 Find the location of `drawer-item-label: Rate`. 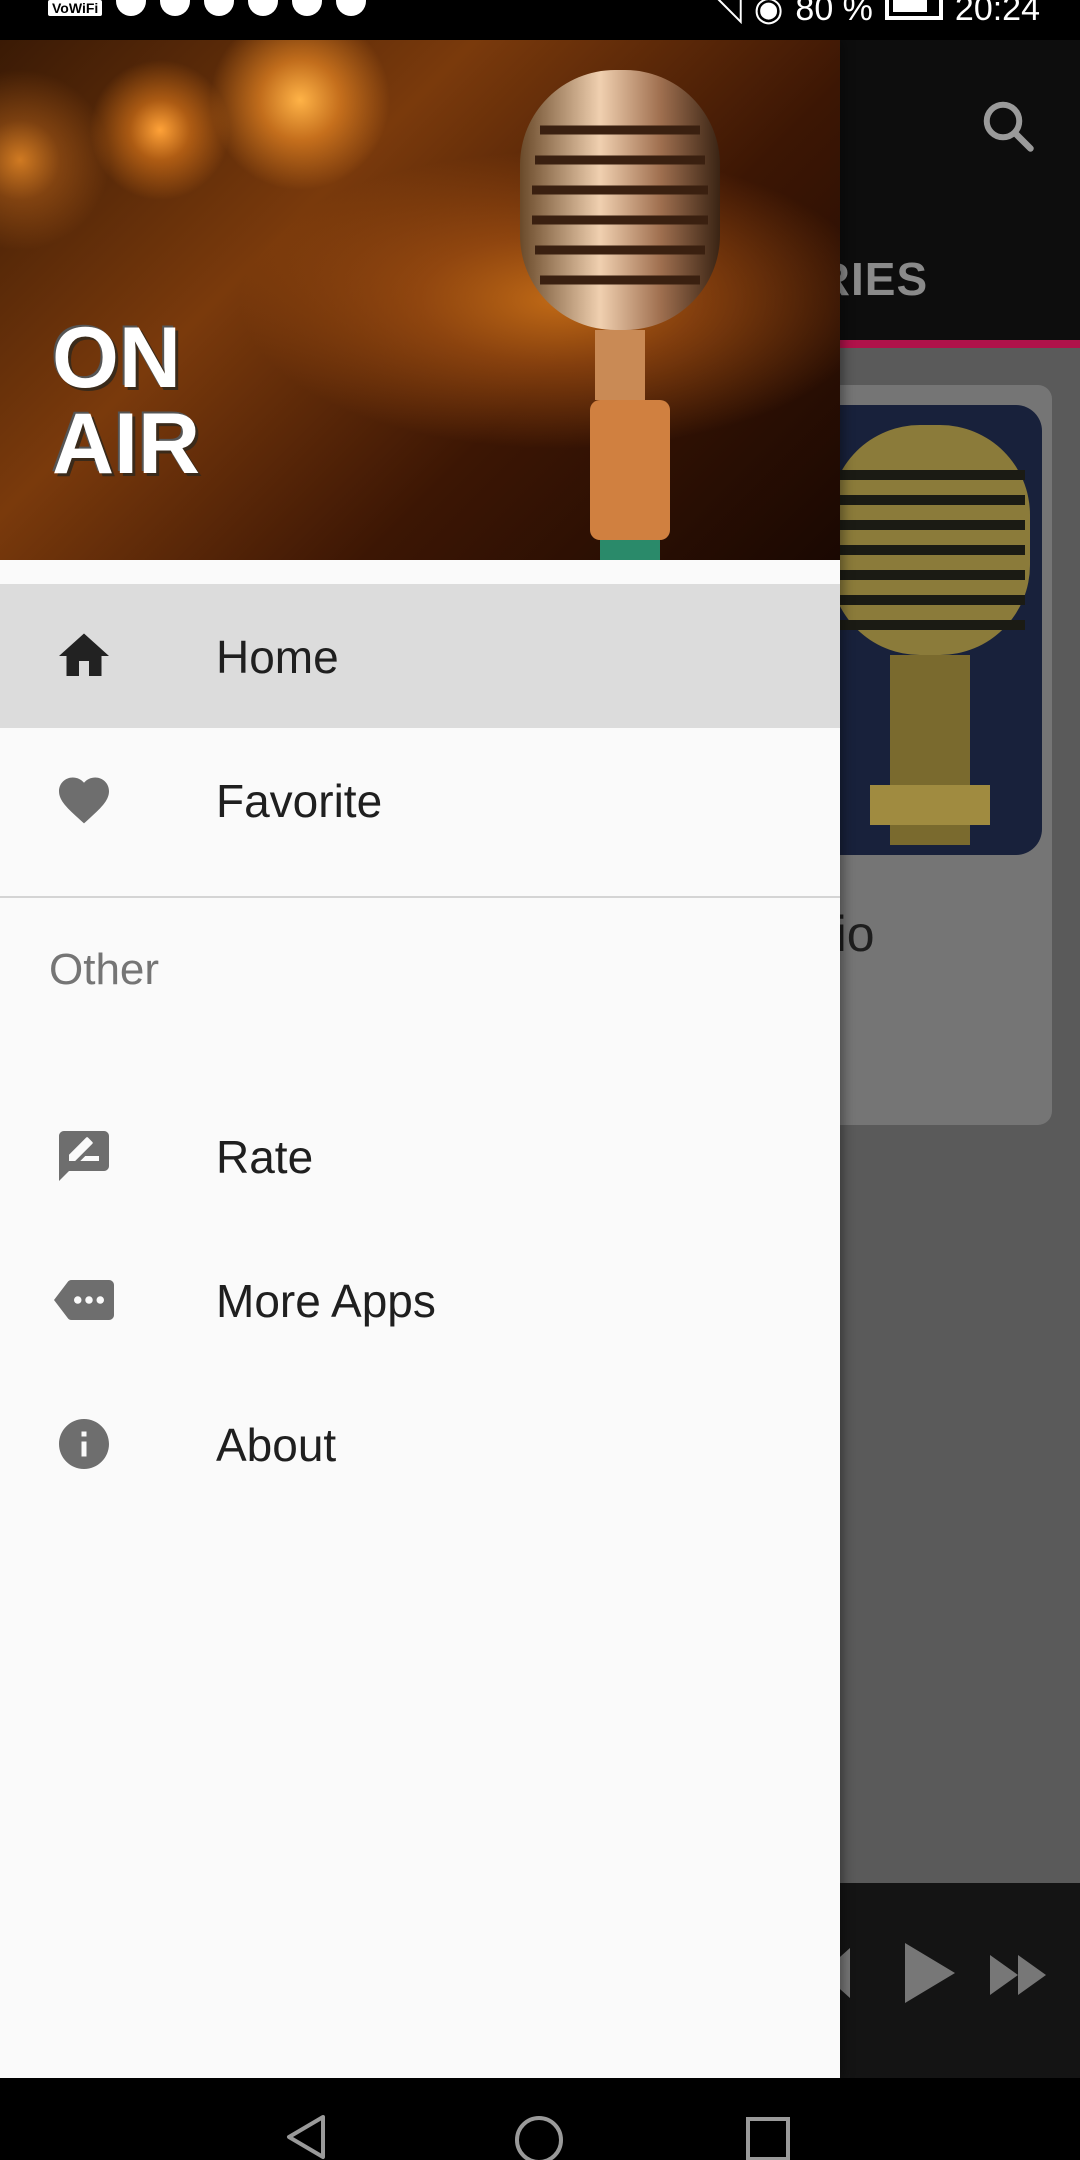

drawer-item-label: Rate is located at coordinates (265, 1157).